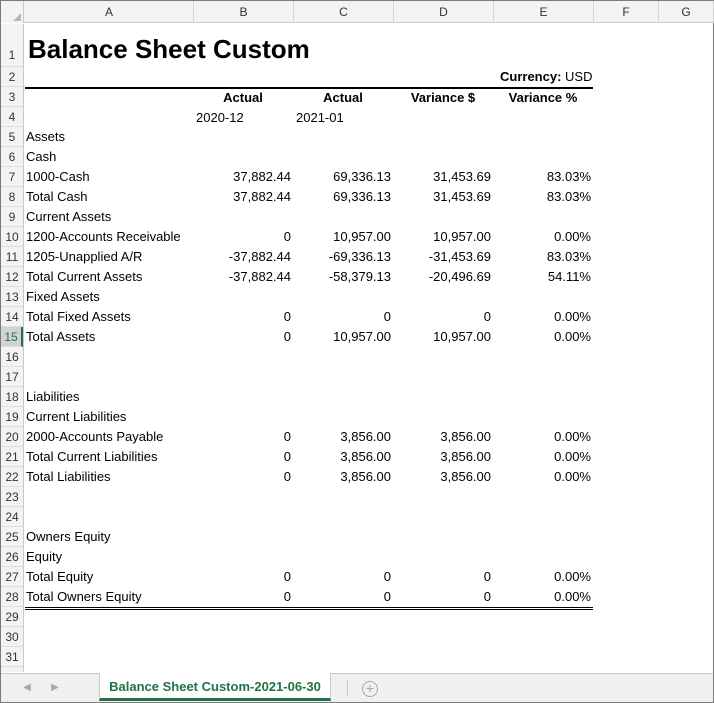 The width and height of the screenshot is (714, 703). I want to click on row-header-20: 20, so click(12, 437).